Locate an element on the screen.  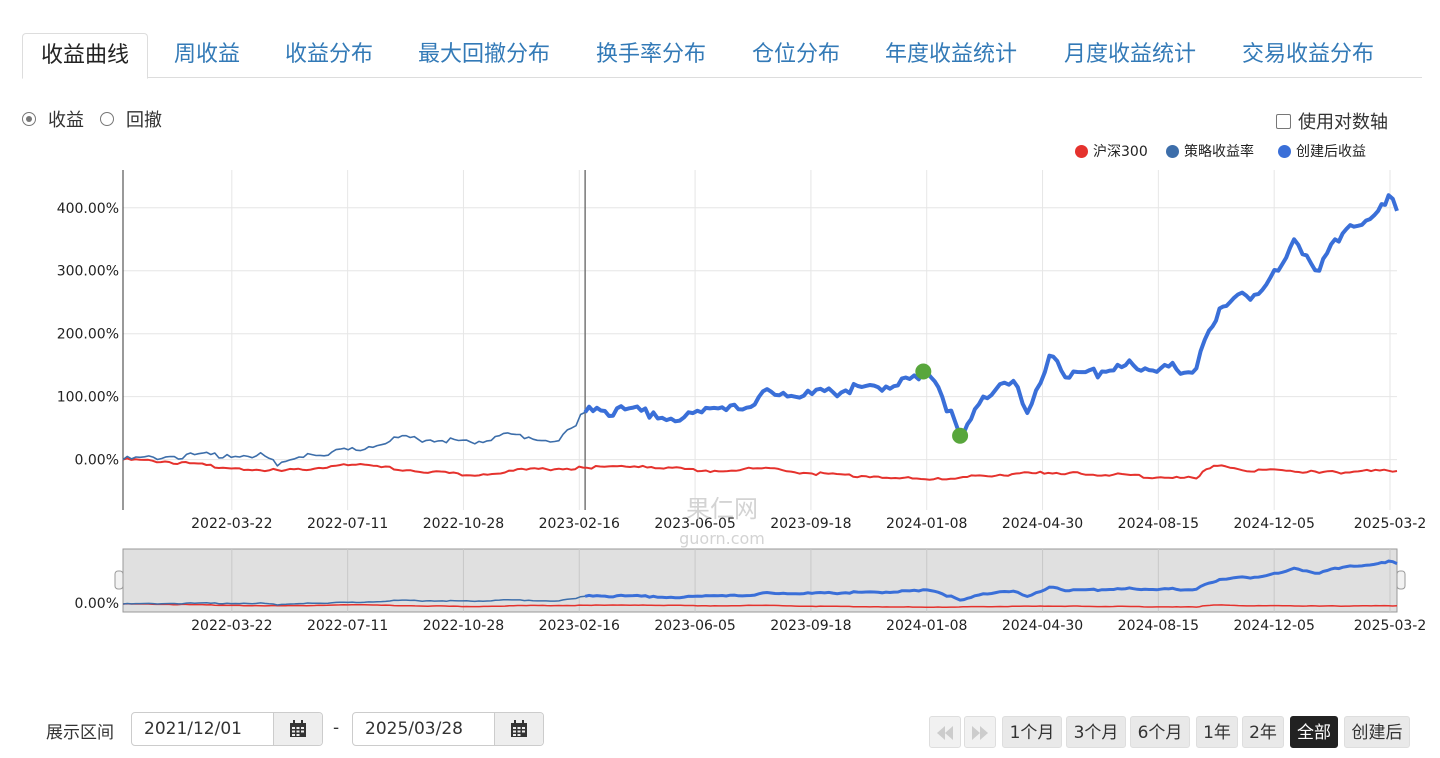
watermark: 果仁网 guorn.com is located at coordinates (722, 521).